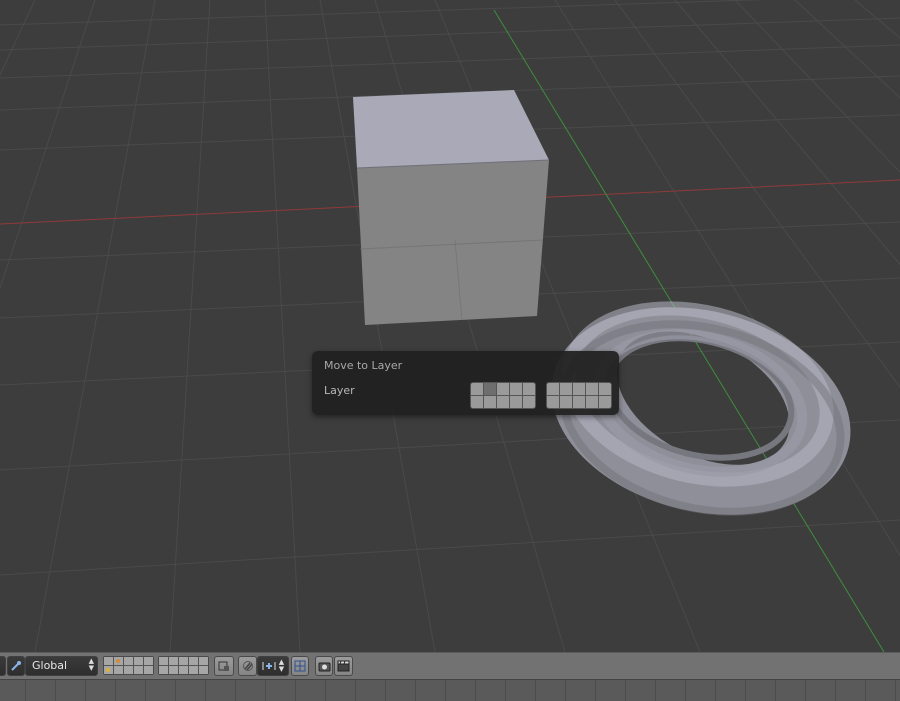  I want to click on layer-3-button, so click(503, 389).